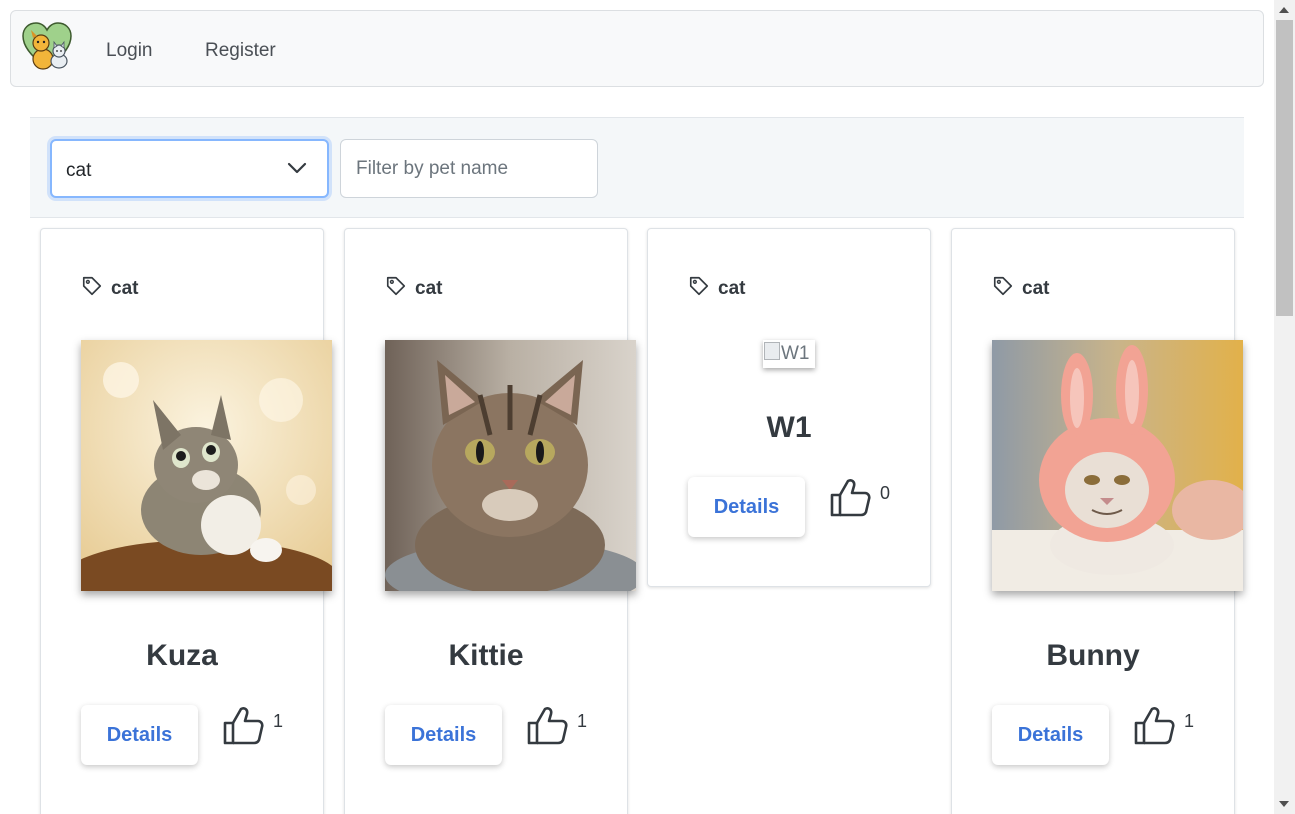 This screenshot has width=1295, height=814. I want to click on pet-name-filter-input, so click(469, 168).